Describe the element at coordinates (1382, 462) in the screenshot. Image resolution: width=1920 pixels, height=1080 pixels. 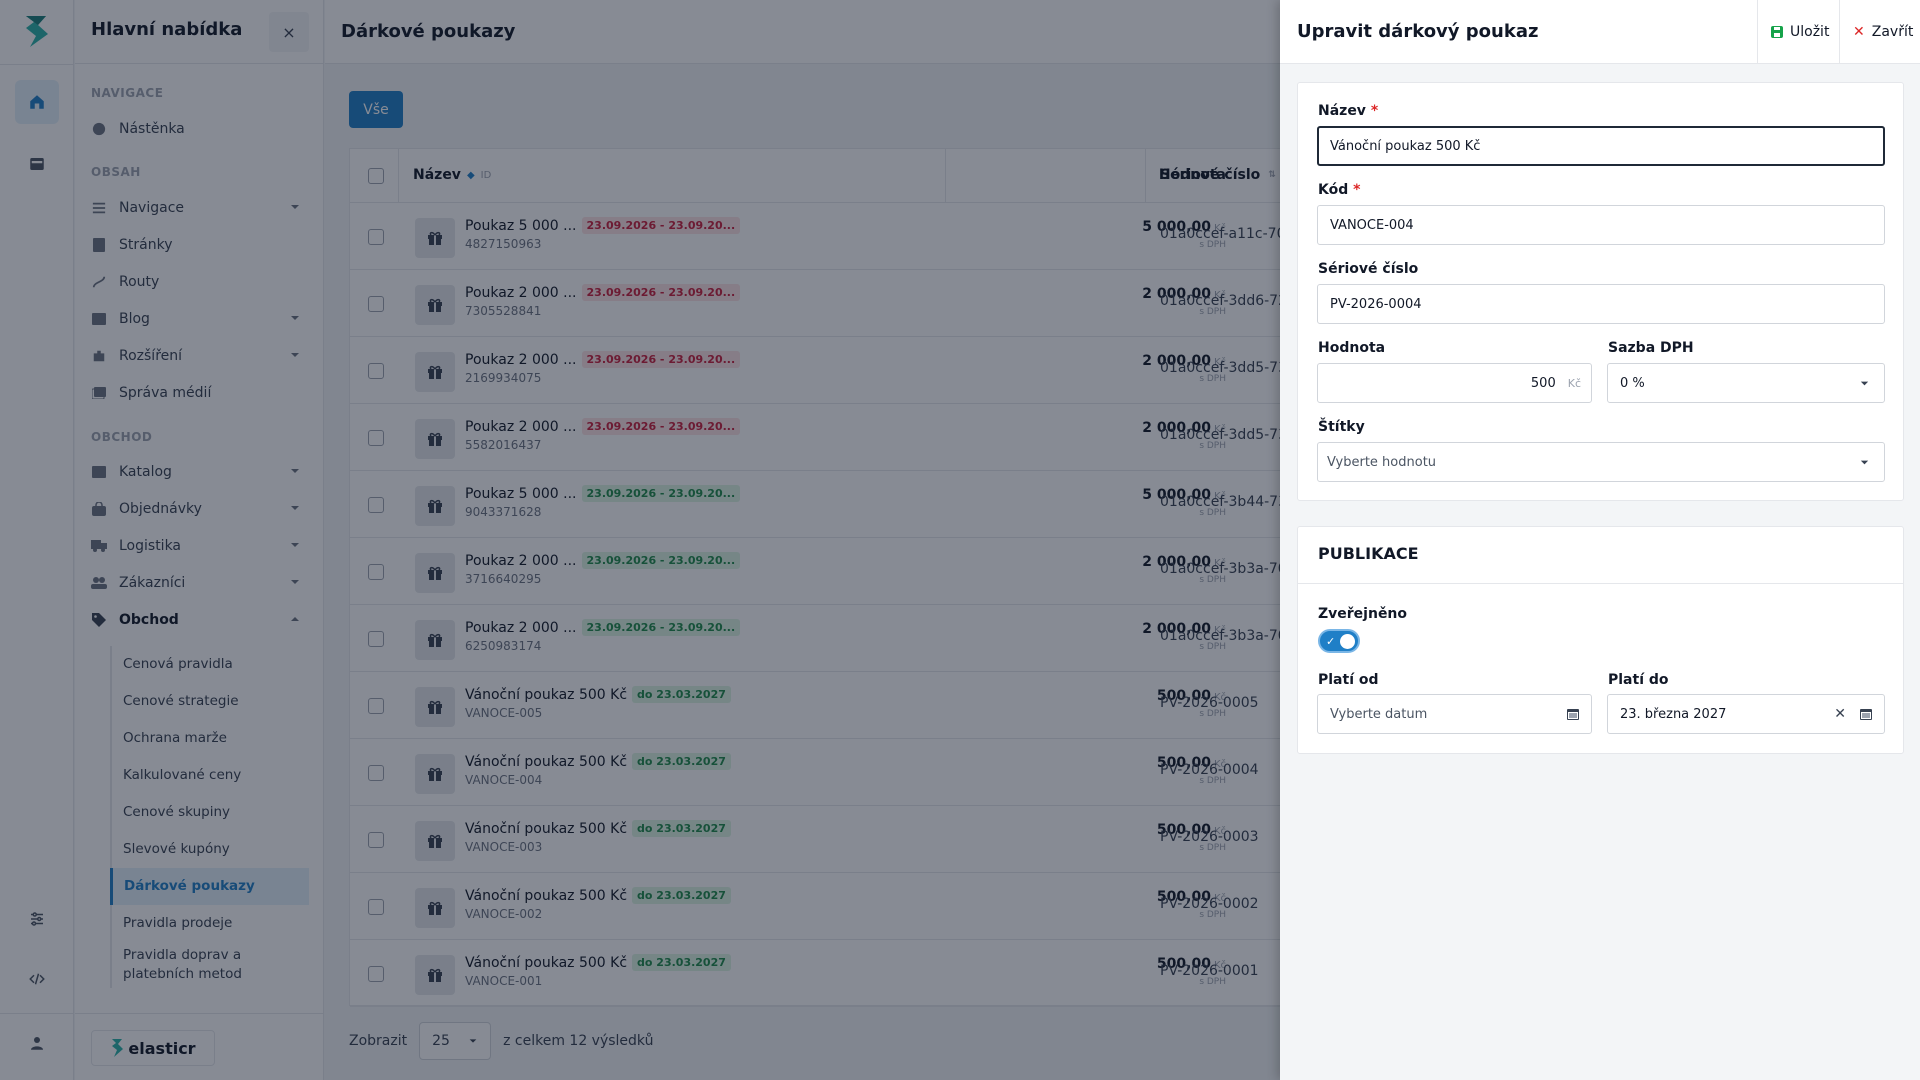
I see `tags-placeholder: Vyberte hodnotu` at that location.